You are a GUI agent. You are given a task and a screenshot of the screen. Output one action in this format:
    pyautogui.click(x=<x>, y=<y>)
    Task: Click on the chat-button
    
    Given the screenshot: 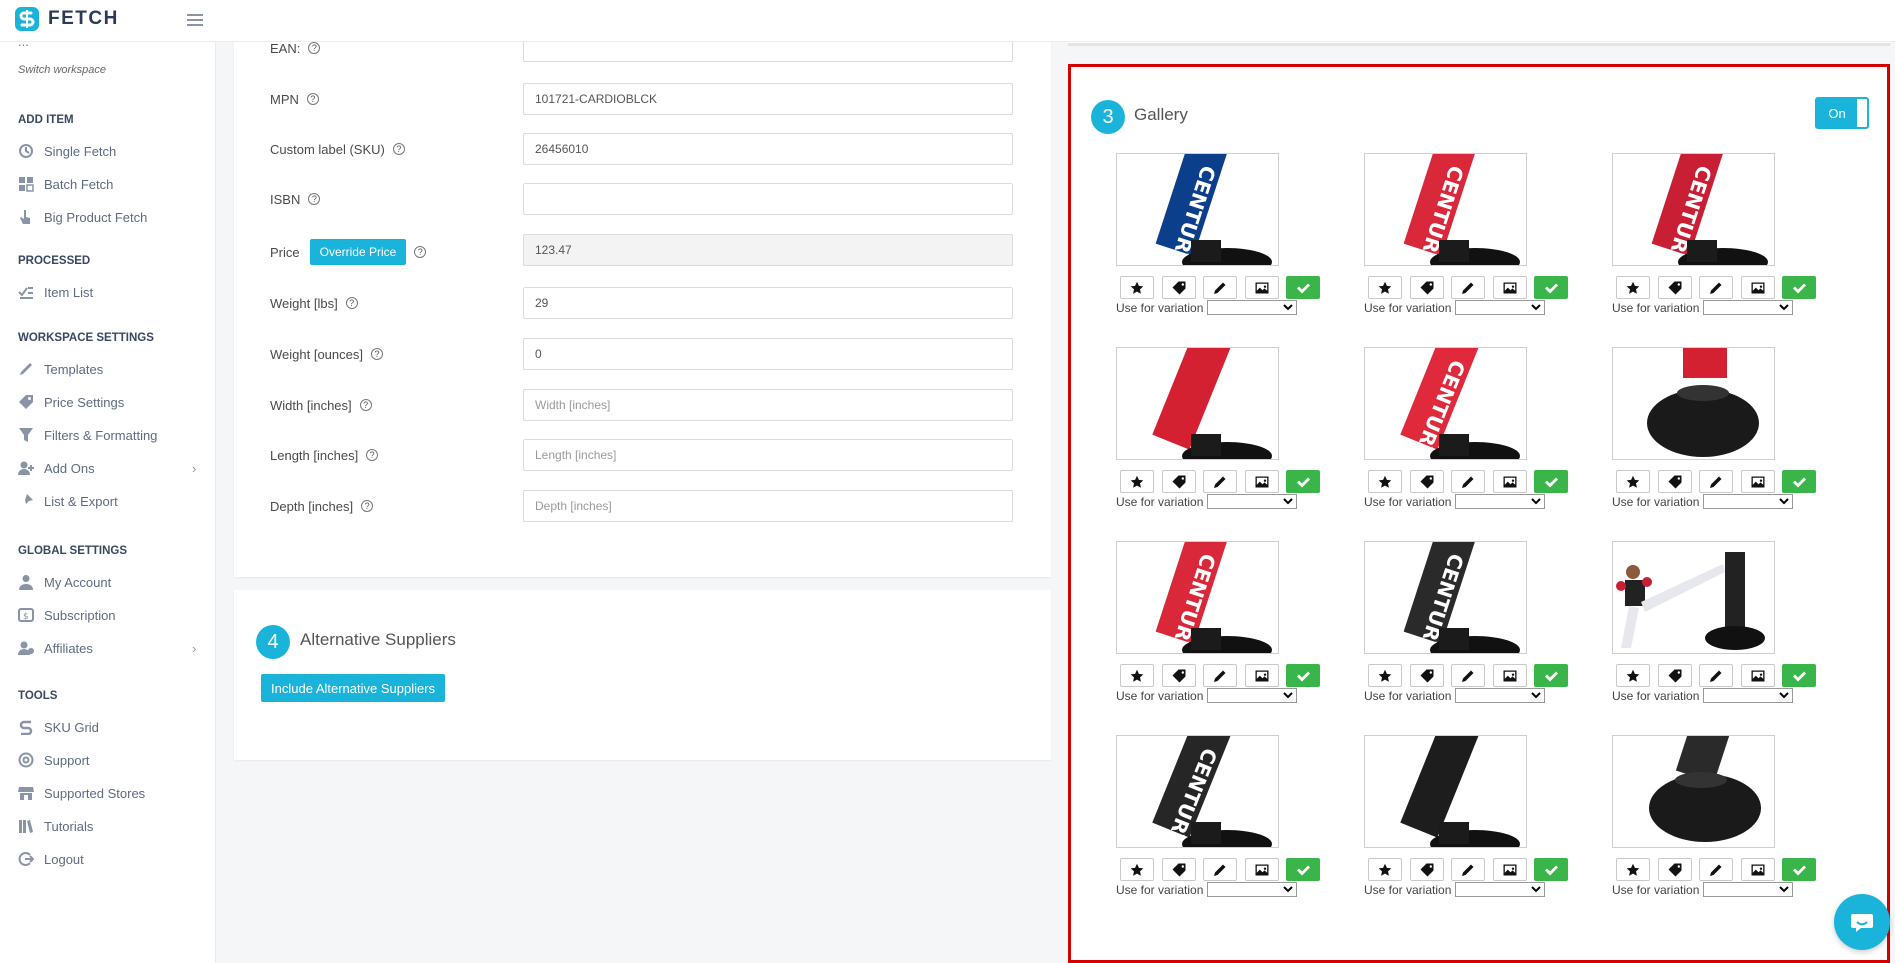 What is the action you would take?
    pyautogui.click(x=1862, y=922)
    